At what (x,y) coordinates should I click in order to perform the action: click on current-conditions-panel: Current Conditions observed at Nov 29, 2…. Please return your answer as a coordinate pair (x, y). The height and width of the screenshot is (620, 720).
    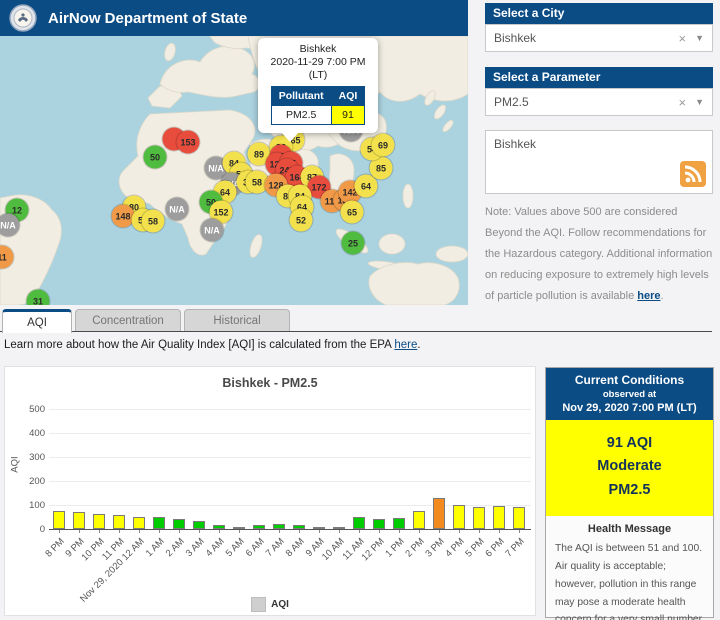
    Looking at the image, I should click on (629, 493).